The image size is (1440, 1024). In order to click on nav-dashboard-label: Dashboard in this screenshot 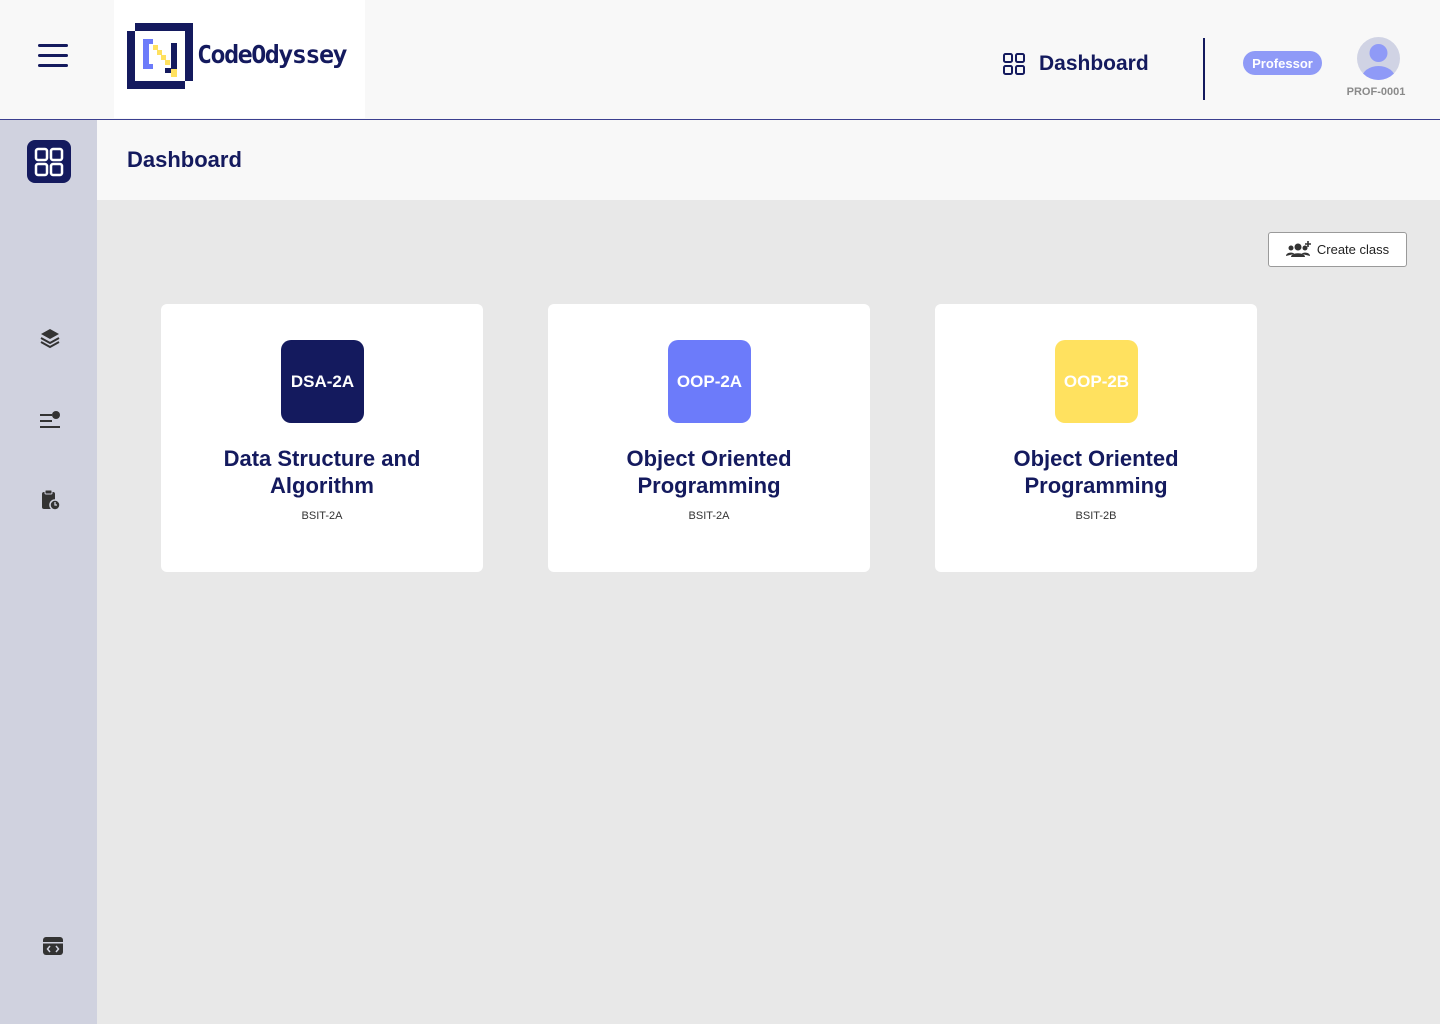, I will do `click(1094, 63)`.